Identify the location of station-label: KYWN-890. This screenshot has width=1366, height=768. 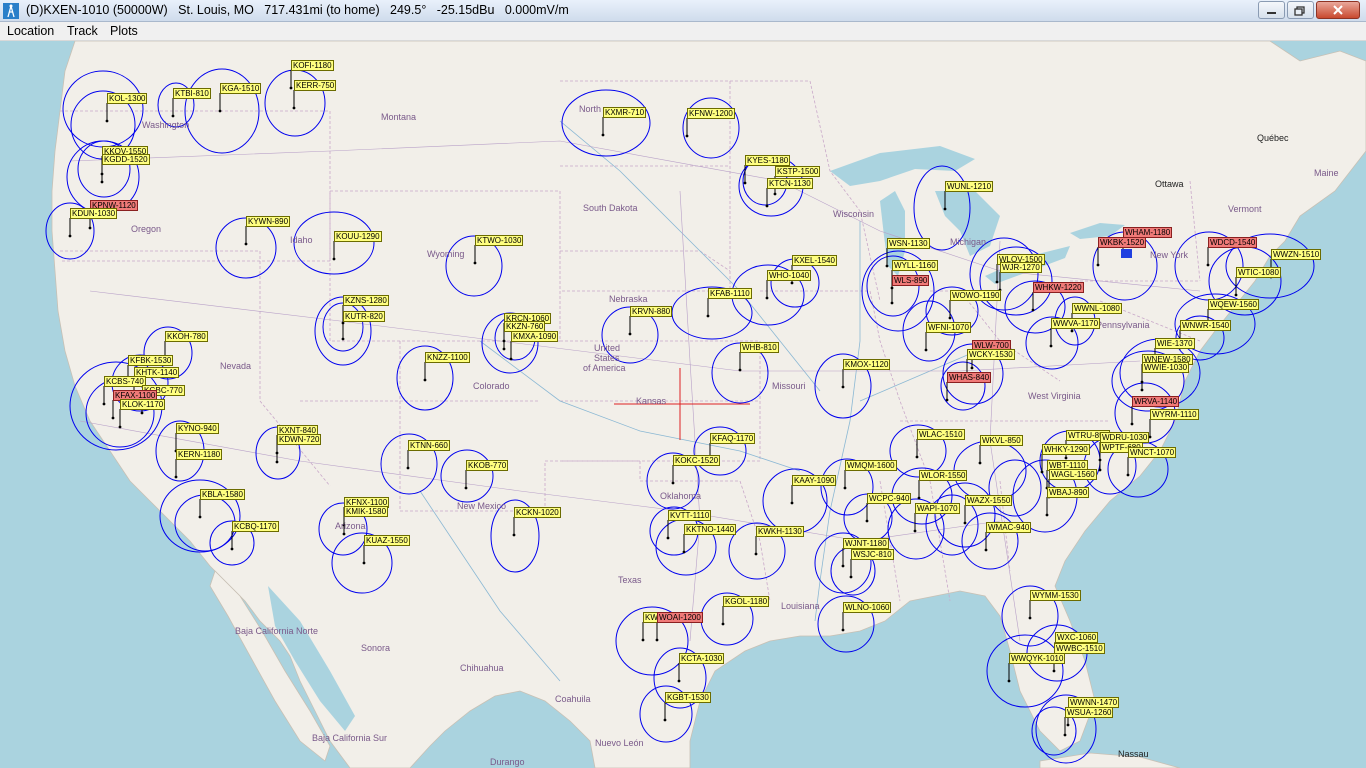
(268, 221).